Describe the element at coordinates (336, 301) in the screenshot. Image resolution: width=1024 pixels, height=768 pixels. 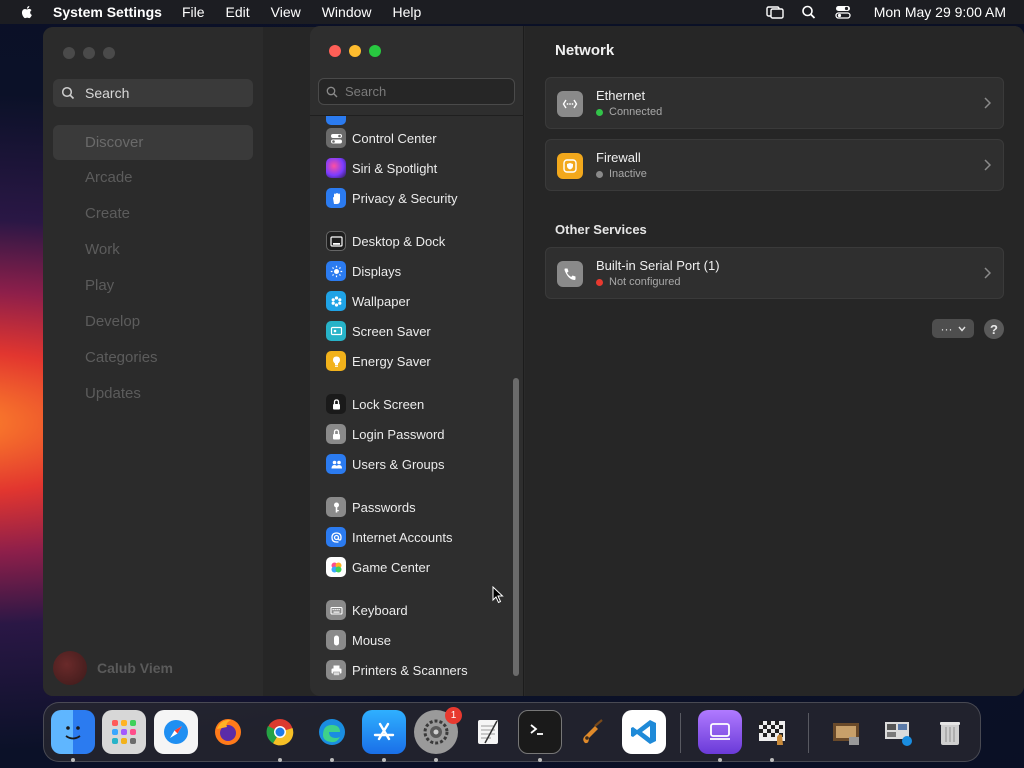
I see `wallpaper-icon` at that location.